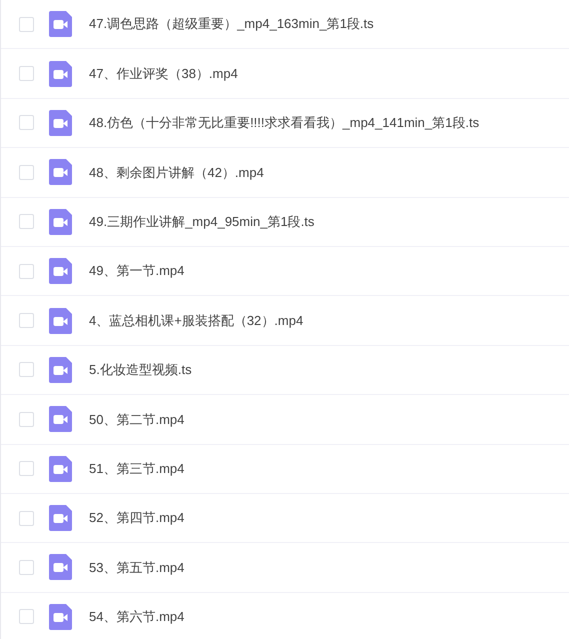 The width and height of the screenshot is (569, 639). Describe the element at coordinates (136, 420) in the screenshot. I see `file-name: 50、第二节.mp4` at that location.